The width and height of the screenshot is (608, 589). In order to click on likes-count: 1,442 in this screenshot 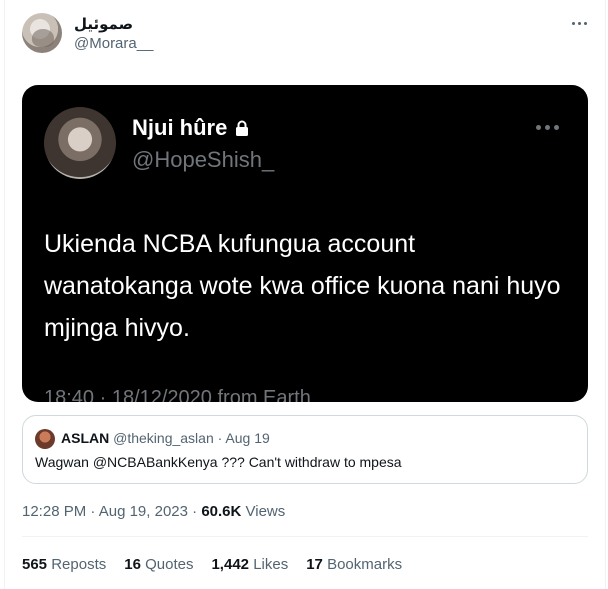, I will do `click(230, 564)`.